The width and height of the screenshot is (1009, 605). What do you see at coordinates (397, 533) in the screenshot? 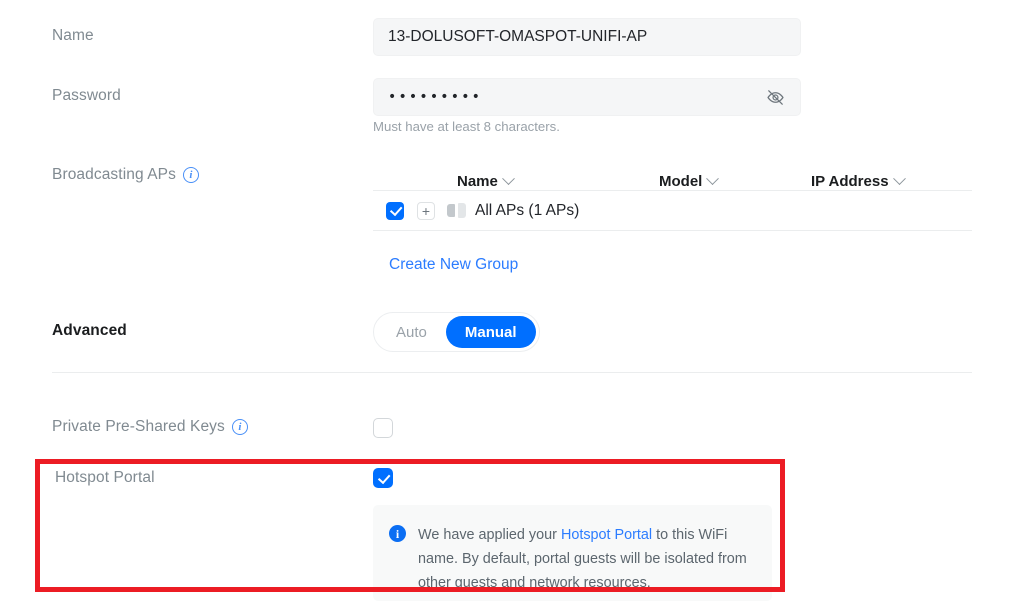
I see `info-filled-icon: i` at bounding box center [397, 533].